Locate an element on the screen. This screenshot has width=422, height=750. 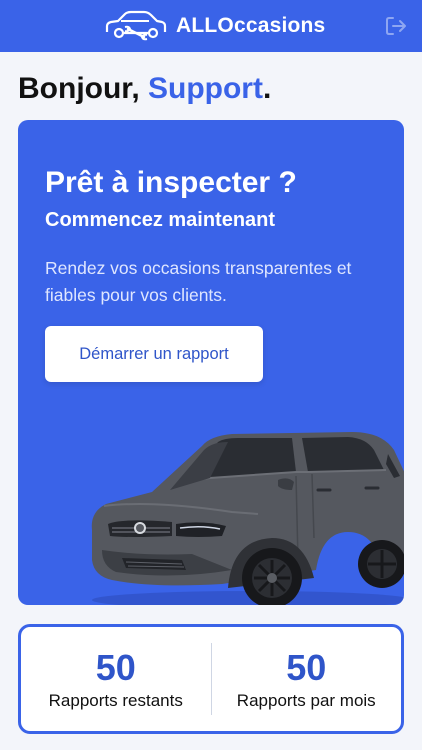
car-logo-icon is located at coordinates (136, 25).